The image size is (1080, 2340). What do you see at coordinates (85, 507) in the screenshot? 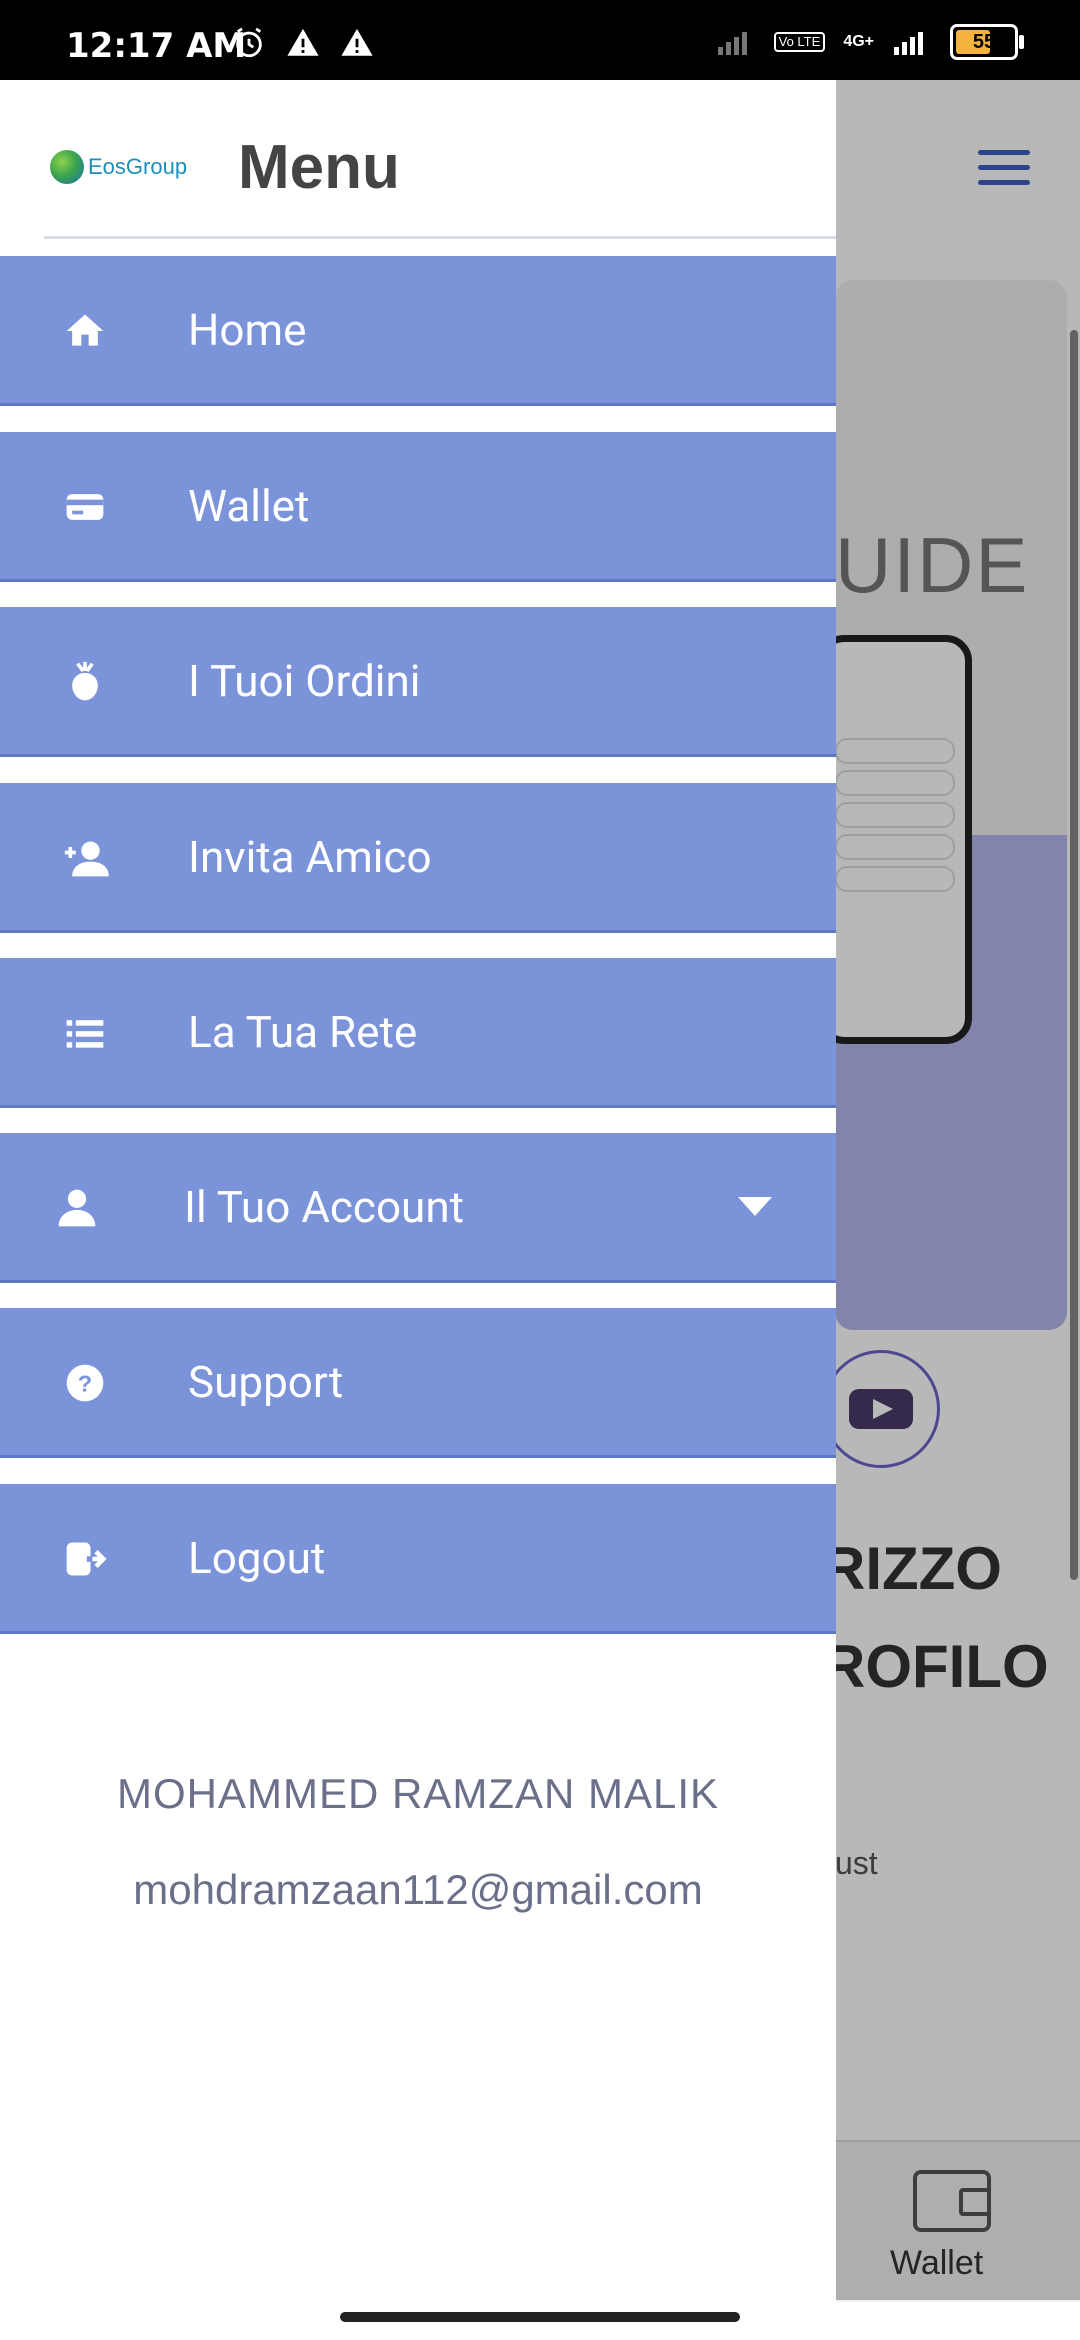
I see `card-icon` at bounding box center [85, 507].